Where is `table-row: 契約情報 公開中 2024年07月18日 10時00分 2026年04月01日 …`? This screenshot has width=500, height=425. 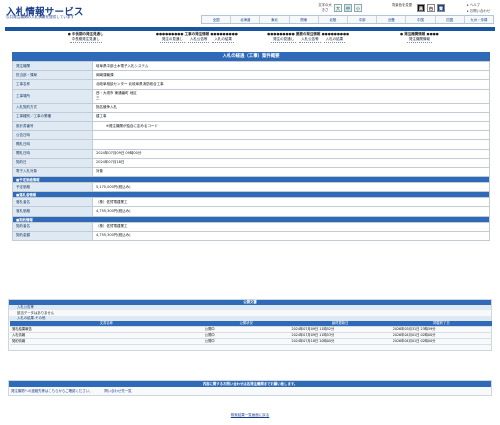
table-row: 契約情報 公開中 2024年07月18日 10時00分 2026年04月01日 … is located at coordinates (251, 341).